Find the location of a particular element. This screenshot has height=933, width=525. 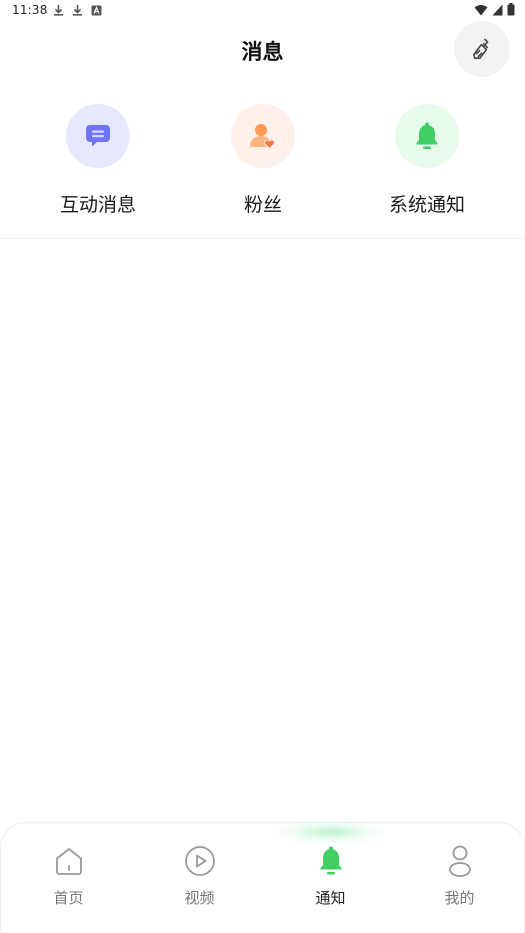

user-icon is located at coordinates (459, 861).